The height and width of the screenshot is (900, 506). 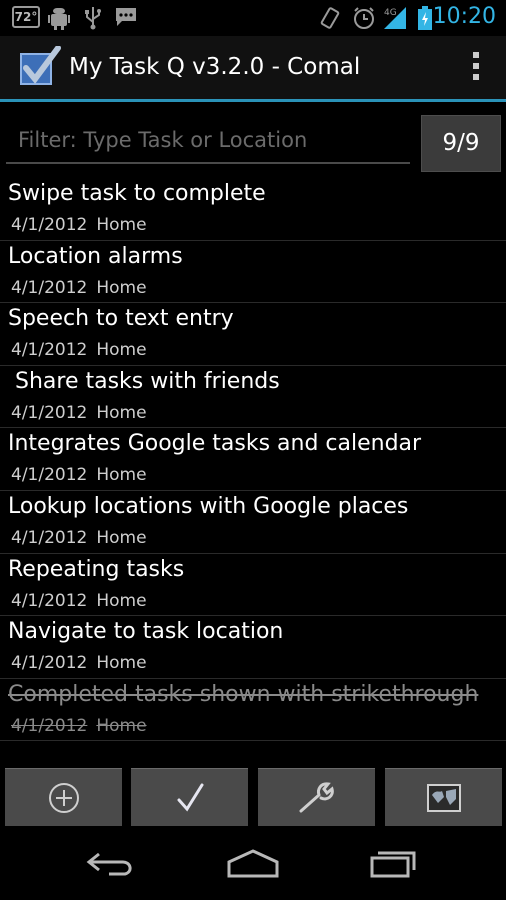 What do you see at coordinates (330, 18) in the screenshot?
I see `vibrate-icon` at bounding box center [330, 18].